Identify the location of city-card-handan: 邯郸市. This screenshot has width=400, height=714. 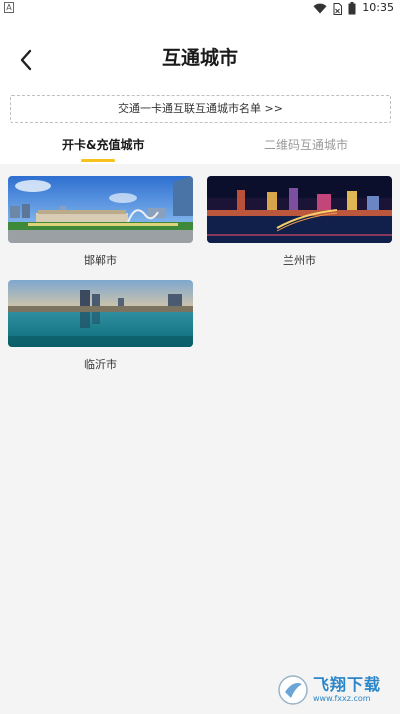
(100, 222).